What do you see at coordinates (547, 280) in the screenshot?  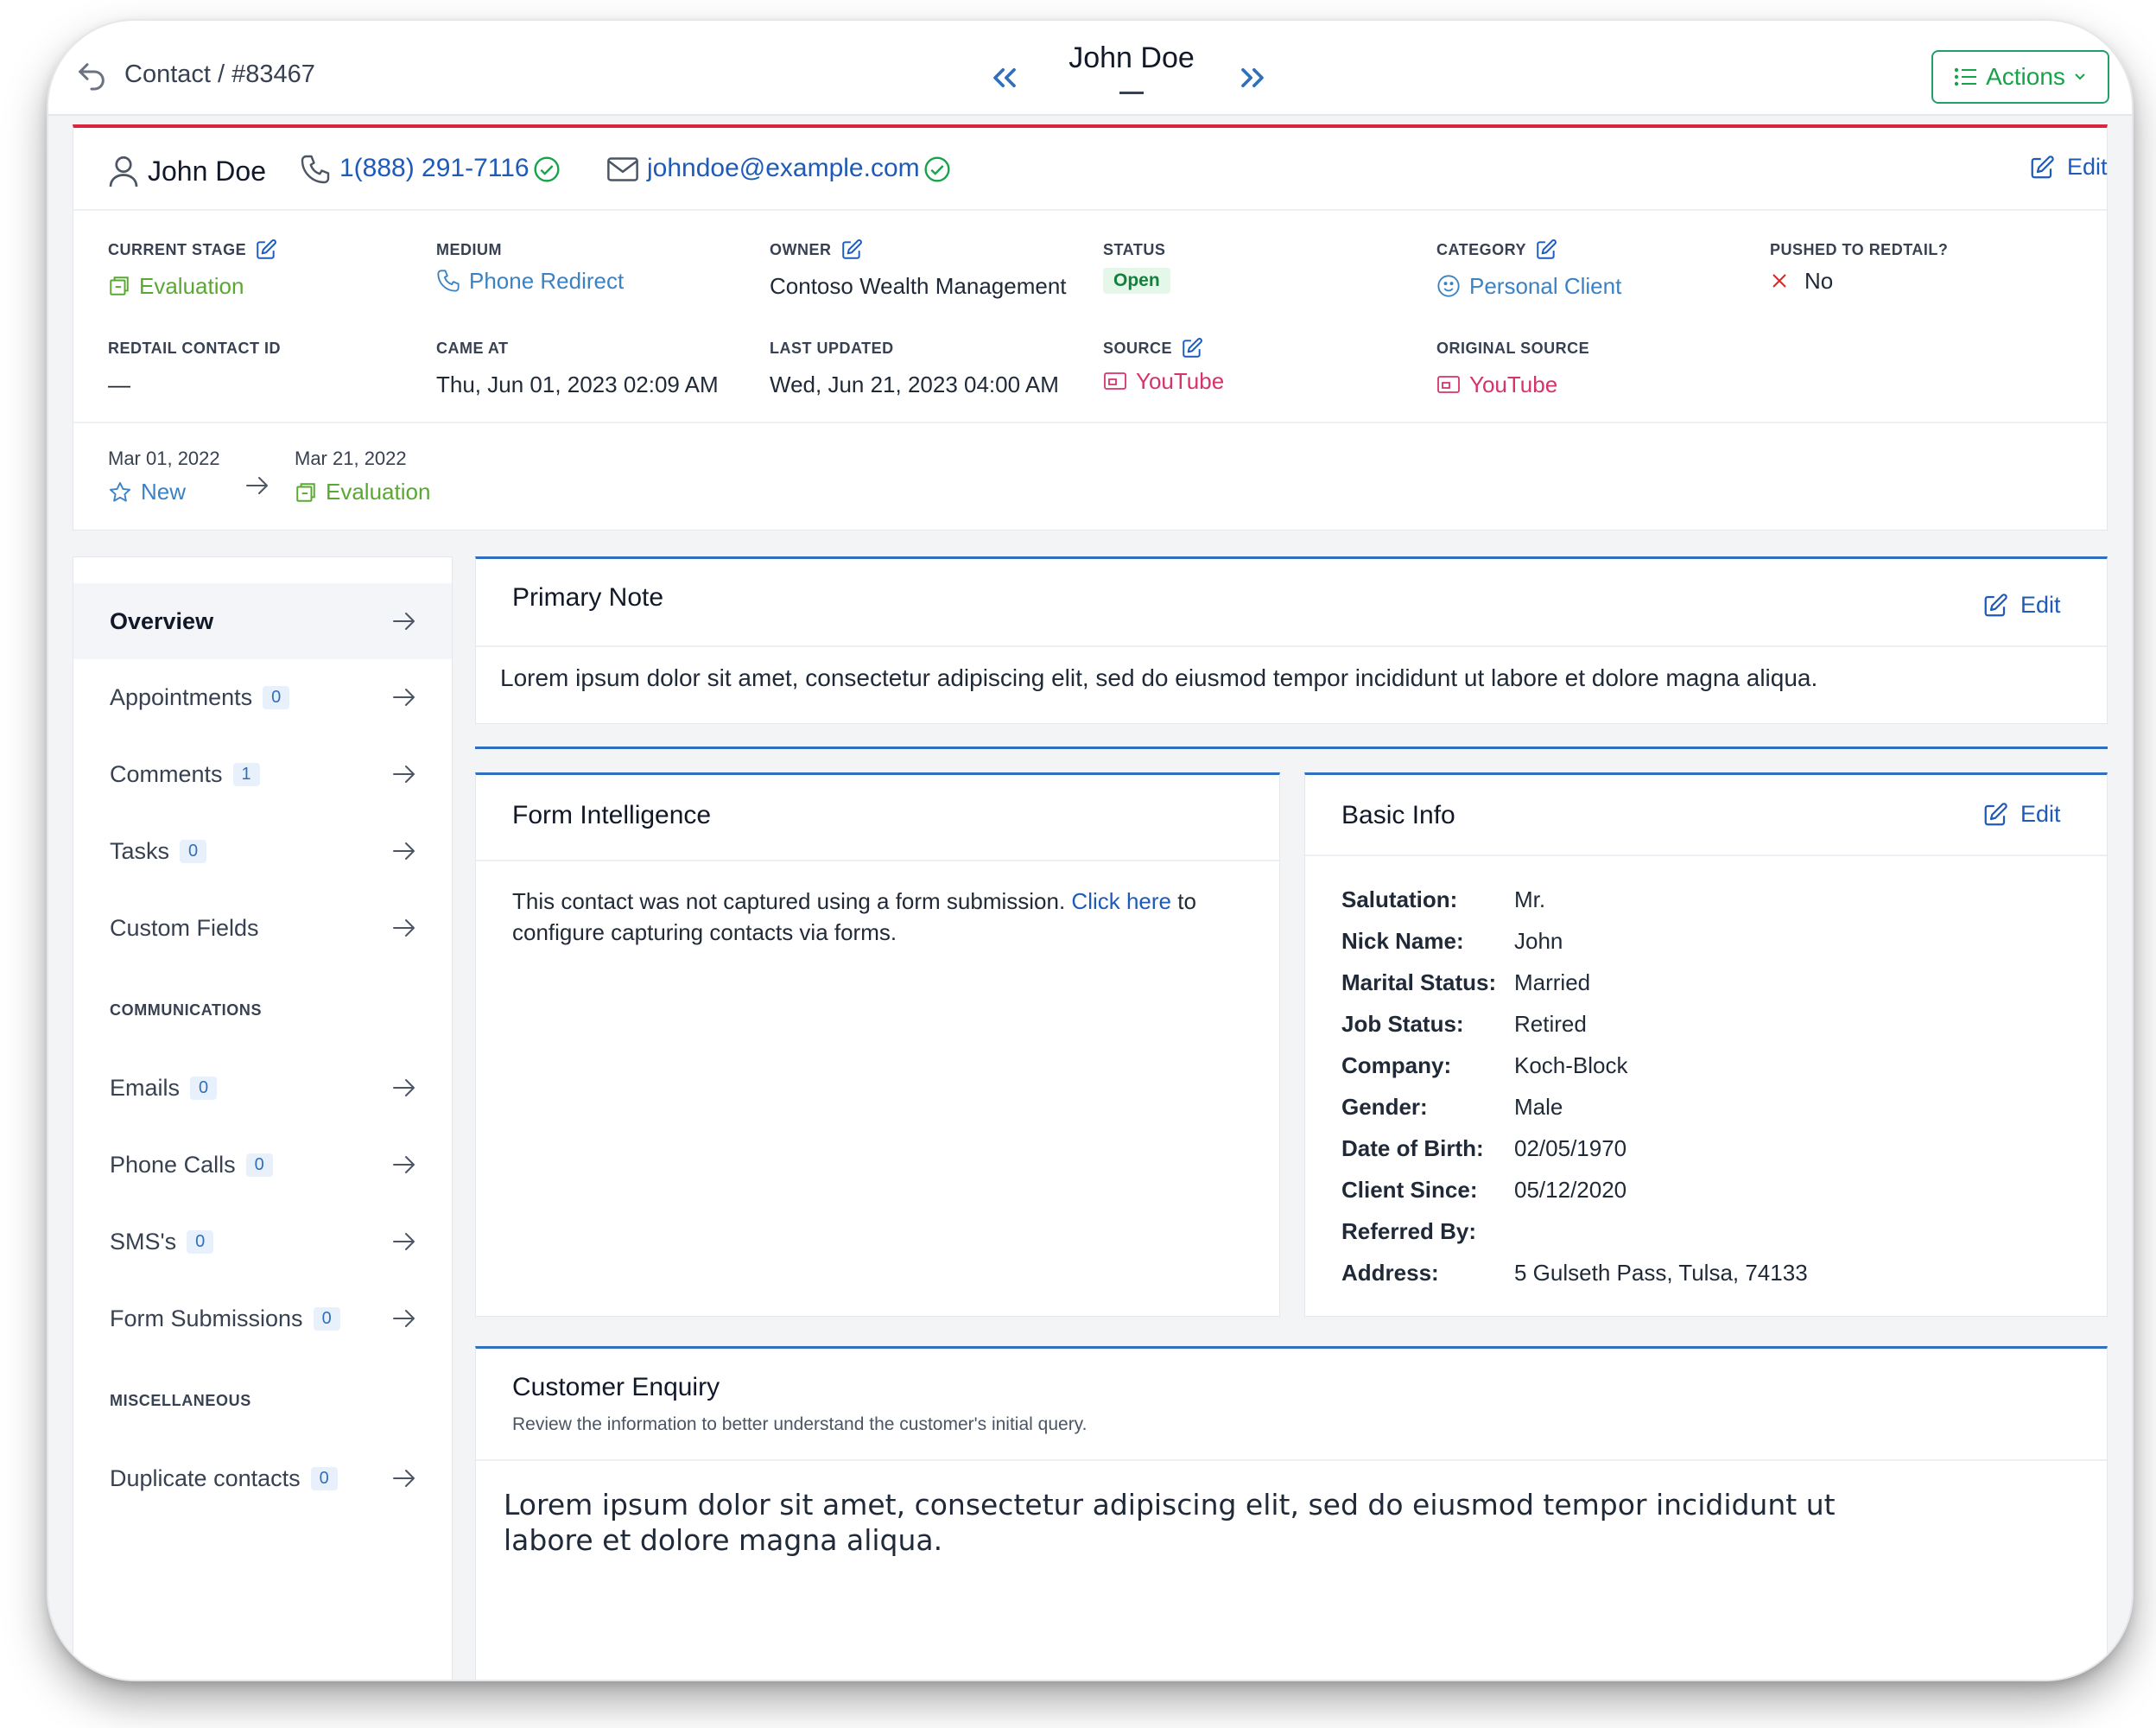 I see `medium-value: Phone Redirect` at bounding box center [547, 280].